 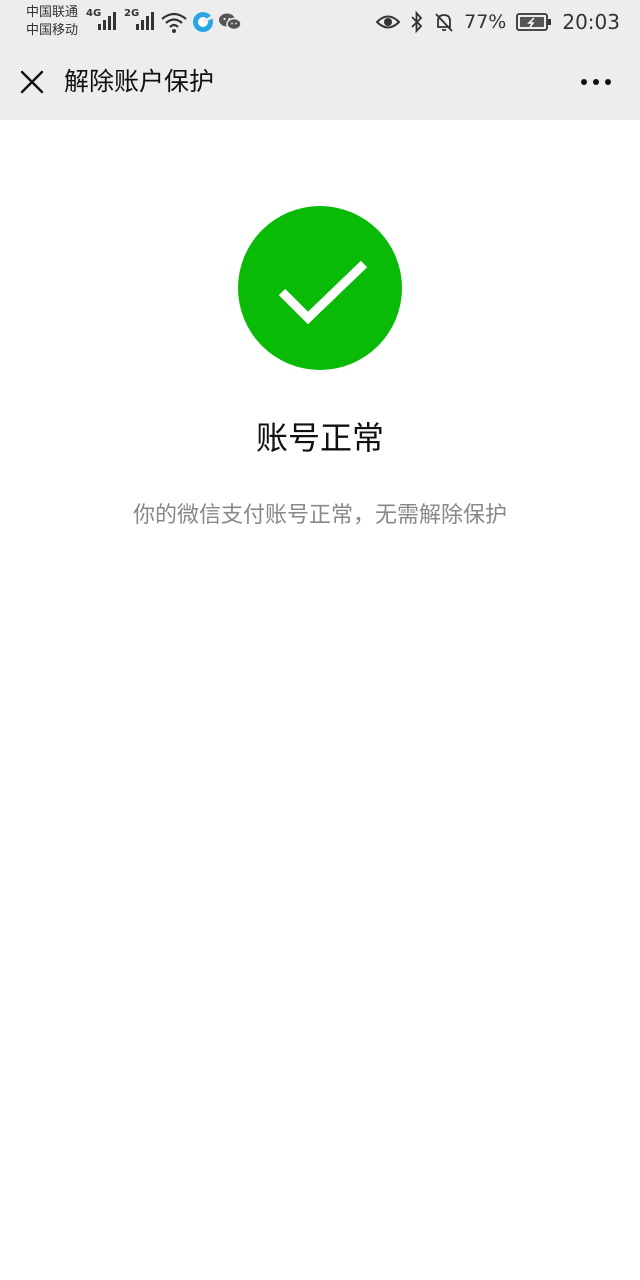 I want to click on success-status-icon, so click(x=320, y=288).